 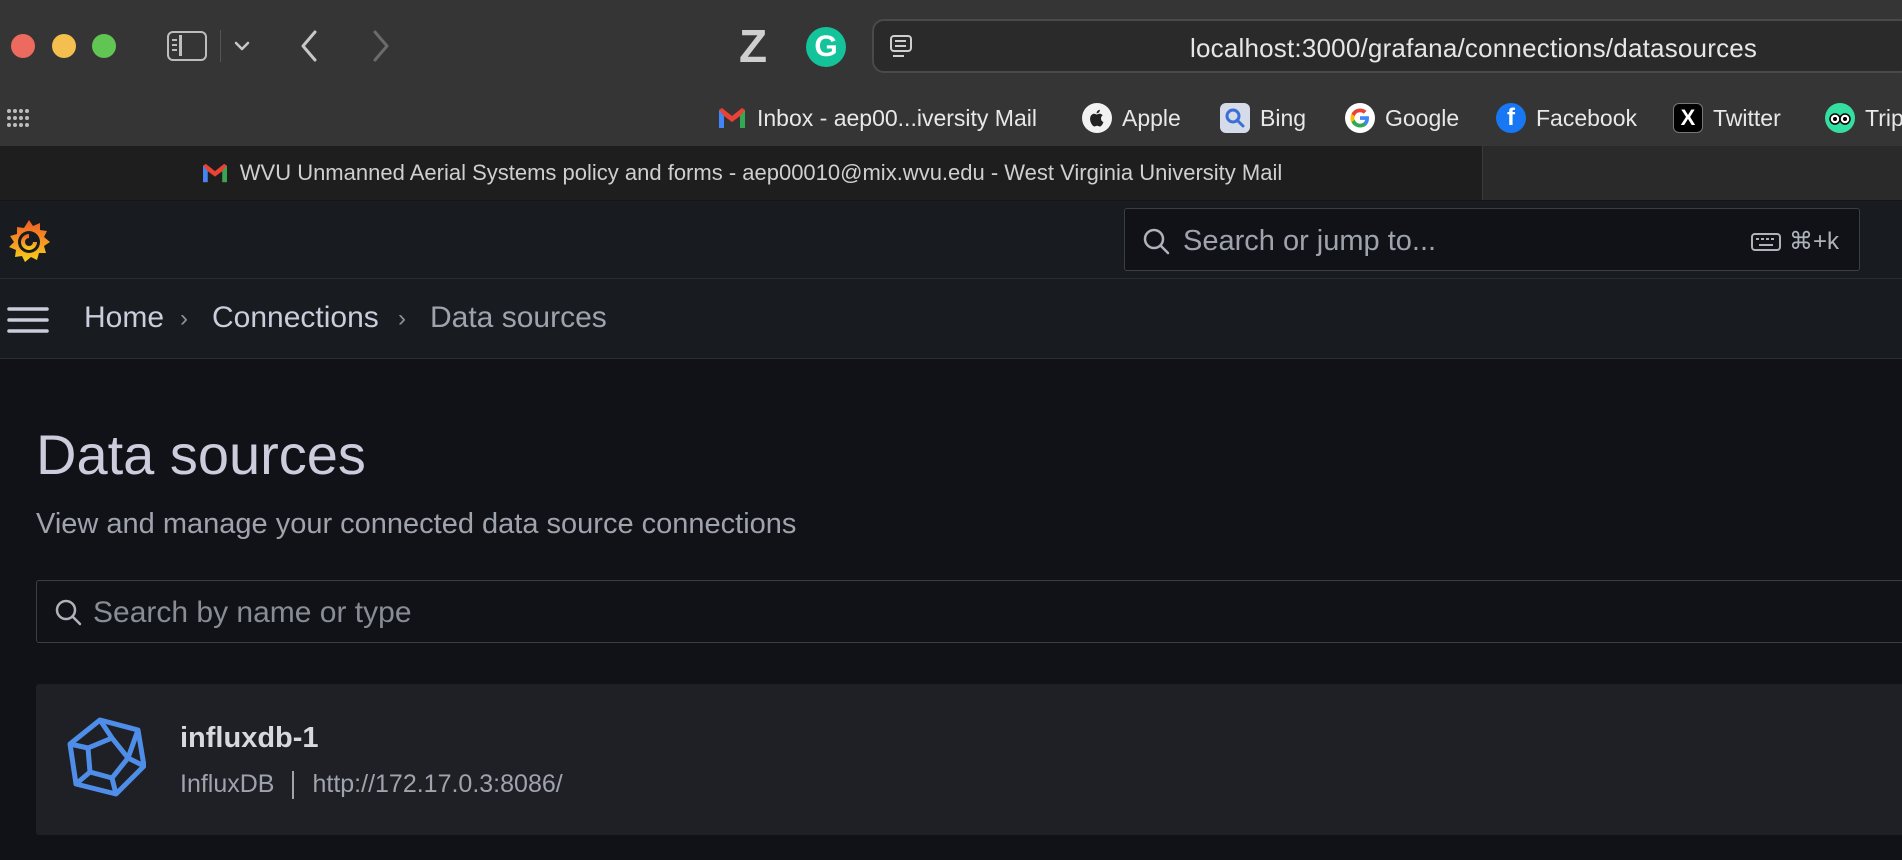 What do you see at coordinates (1688, 118) in the screenshot?
I see `twitter-icon: X` at bounding box center [1688, 118].